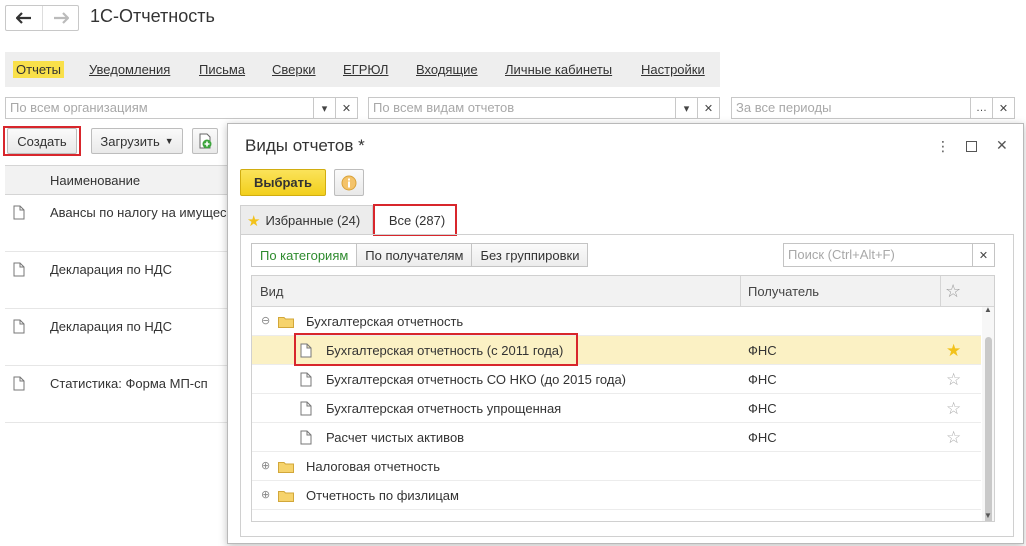 The width and height of the screenshot is (1026, 546). What do you see at coordinates (385, 321) in the screenshot?
I see `group-label: Бухгалтерская отчетность` at bounding box center [385, 321].